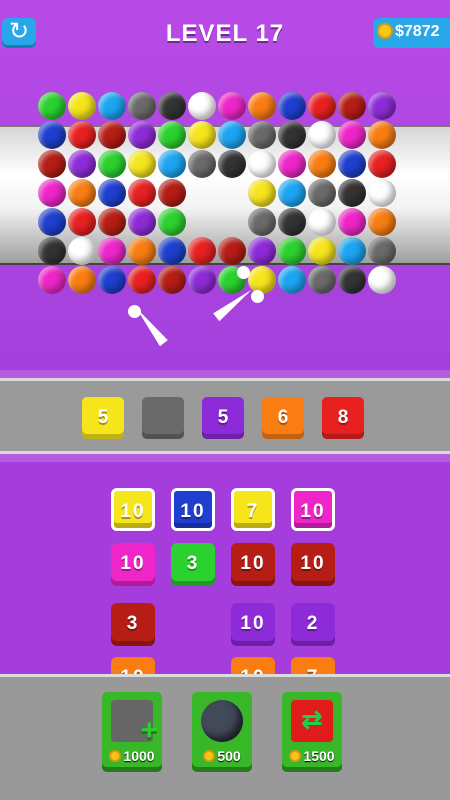 Image resolution: width=450 pixels, height=800 pixels. What do you see at coordinates (313, 624) in the screenshot?
I see `color-cube: 2` at bounding box center [313, 624].